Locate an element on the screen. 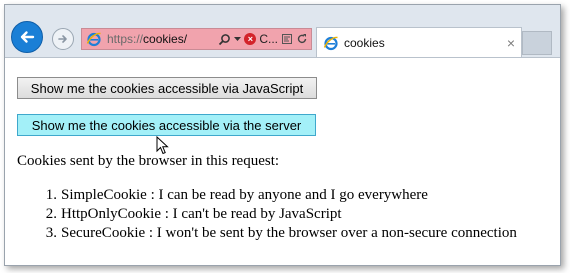 The width and height of the screenshot is (570, 273). list-item-number: 2. is located at coordinates (51, 214).